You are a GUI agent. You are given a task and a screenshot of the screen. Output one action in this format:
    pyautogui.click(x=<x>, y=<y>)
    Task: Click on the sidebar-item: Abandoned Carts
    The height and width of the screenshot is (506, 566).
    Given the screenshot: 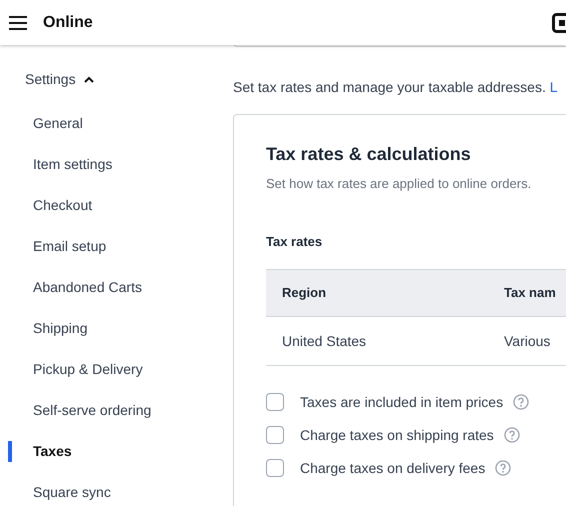 What is the action you would take?
    pyautogui.click(x=87, y=287)
    